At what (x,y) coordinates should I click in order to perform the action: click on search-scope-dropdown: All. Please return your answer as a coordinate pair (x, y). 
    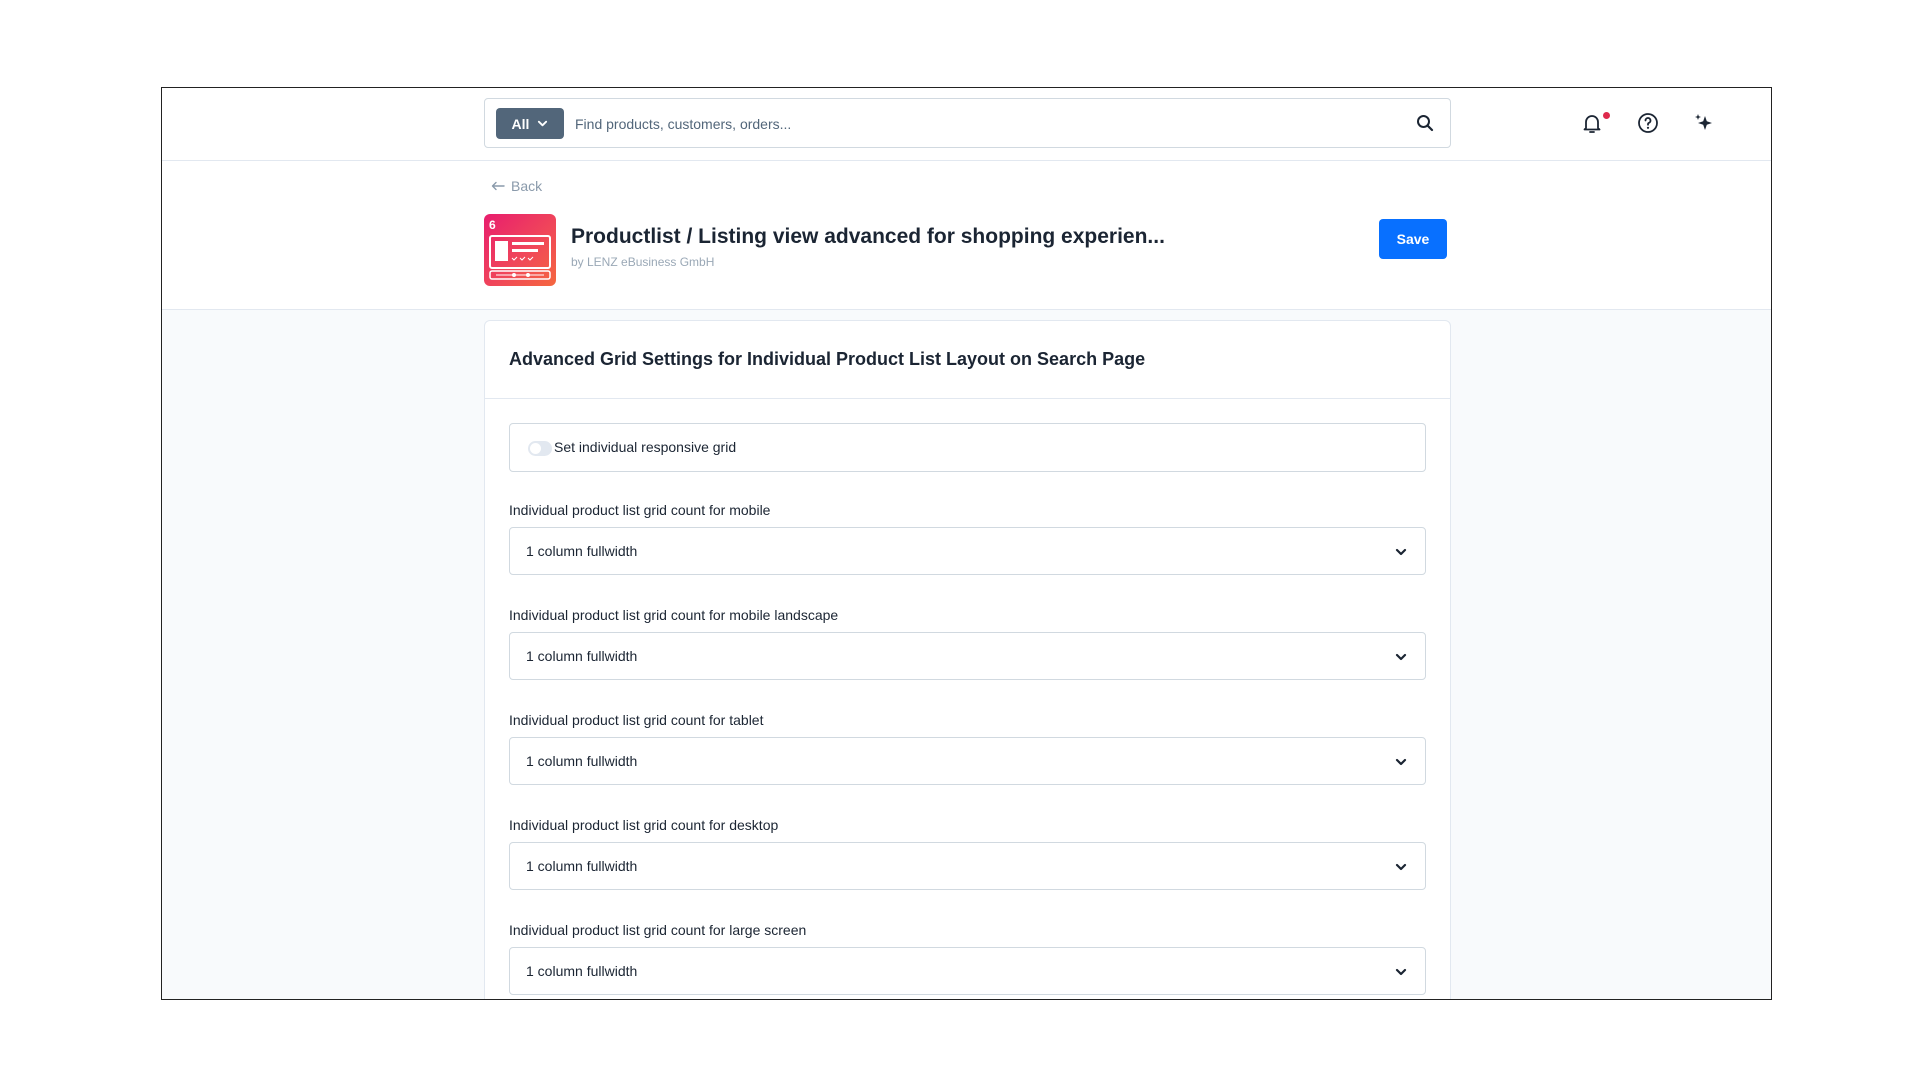
    Looking at the image, I should click on (530, 123).